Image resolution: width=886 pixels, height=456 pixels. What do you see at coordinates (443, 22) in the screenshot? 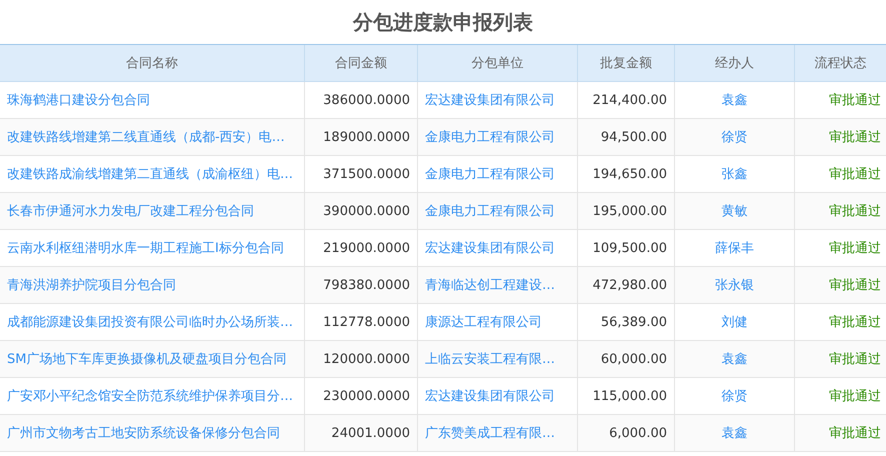
I see `page-title: 分包进度款申报列表` at bounding box center [443, 22].